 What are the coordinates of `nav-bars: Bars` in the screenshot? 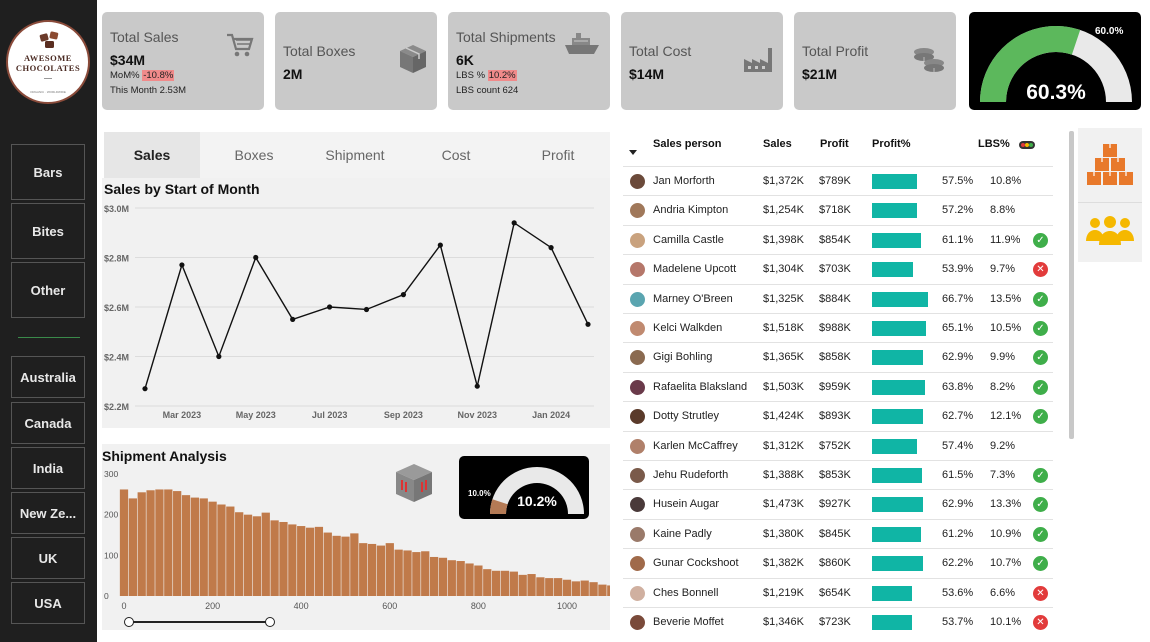 It's located at (48, 172).